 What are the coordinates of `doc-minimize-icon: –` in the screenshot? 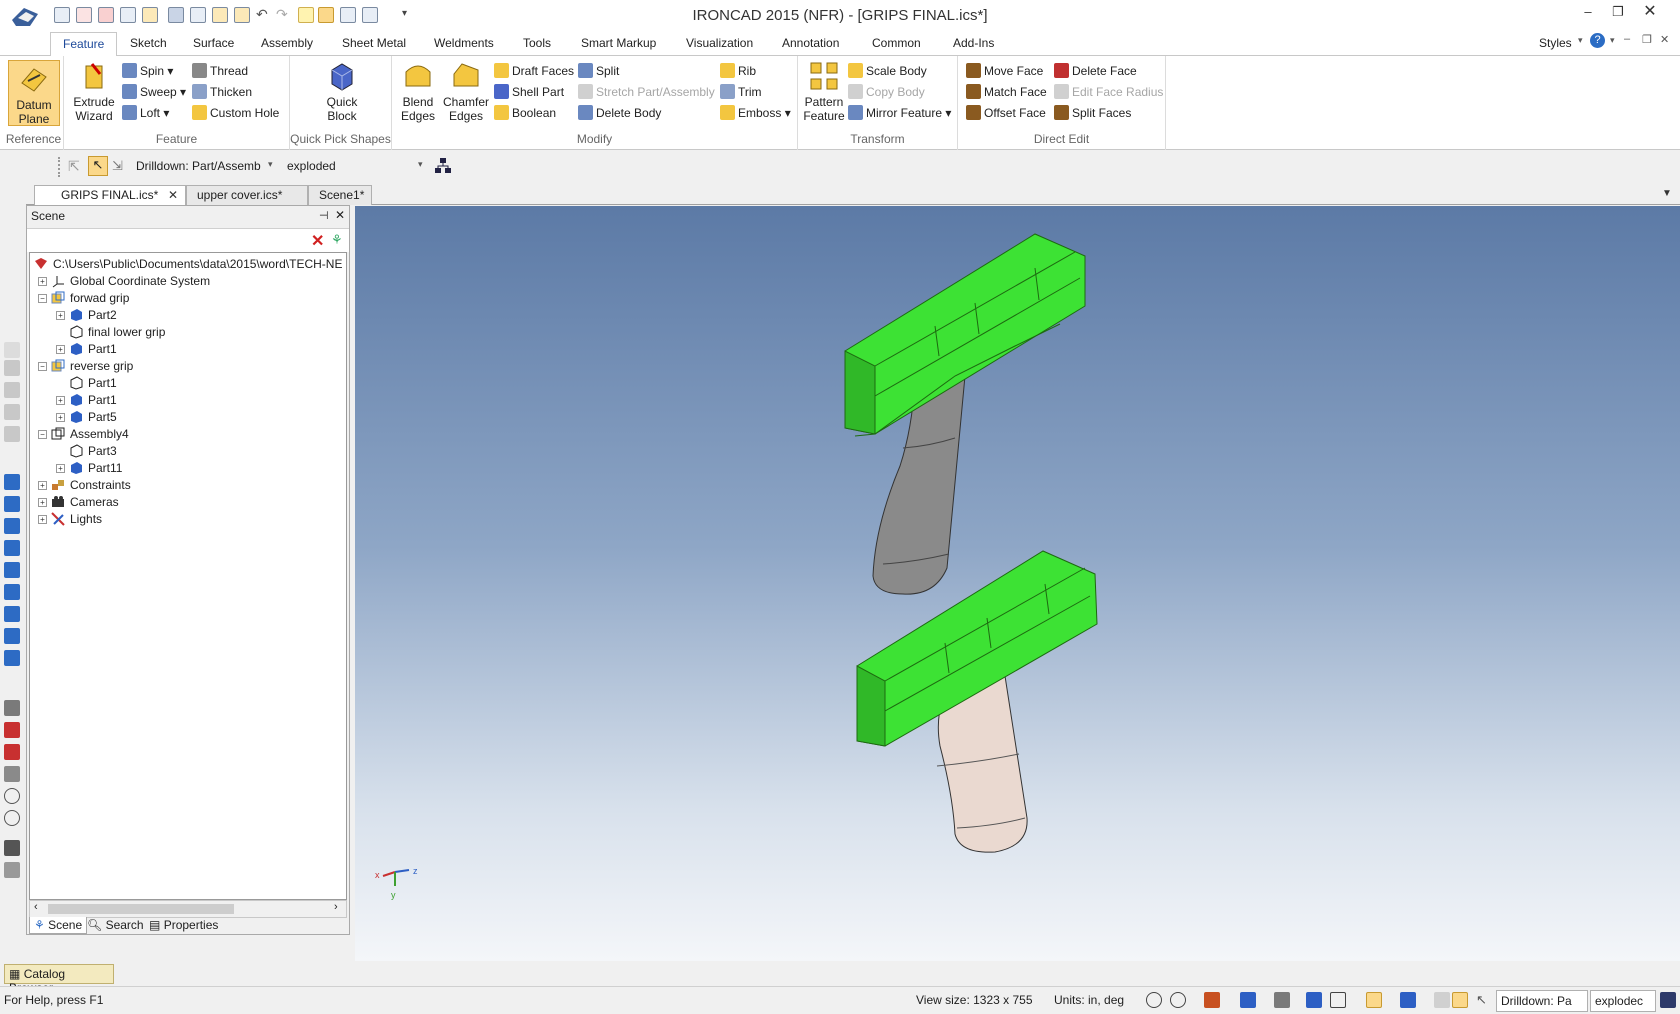 It's located at (1627, 39).